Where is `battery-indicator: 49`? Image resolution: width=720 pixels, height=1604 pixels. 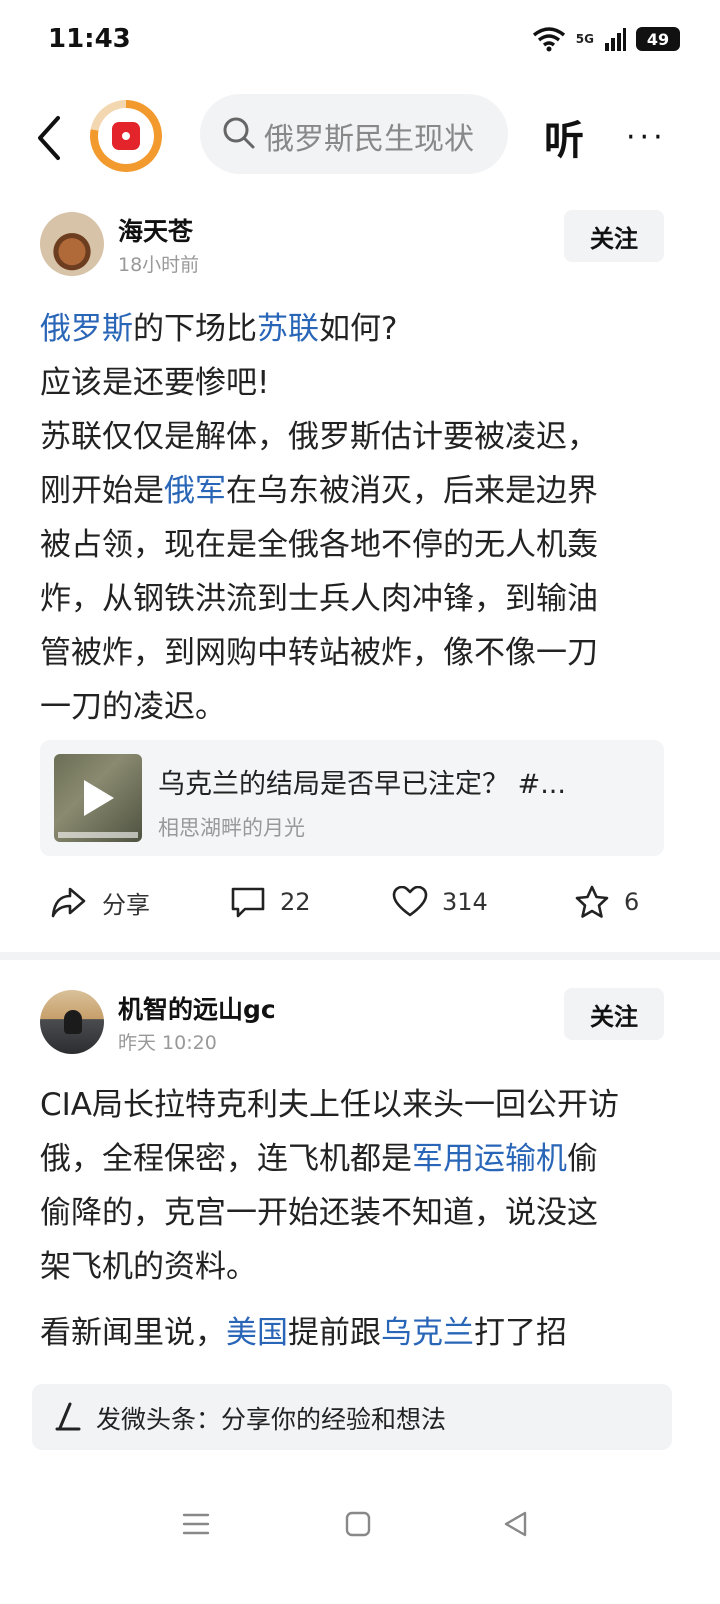 battery-indicator: 49 is located at coordinates (658, 39).